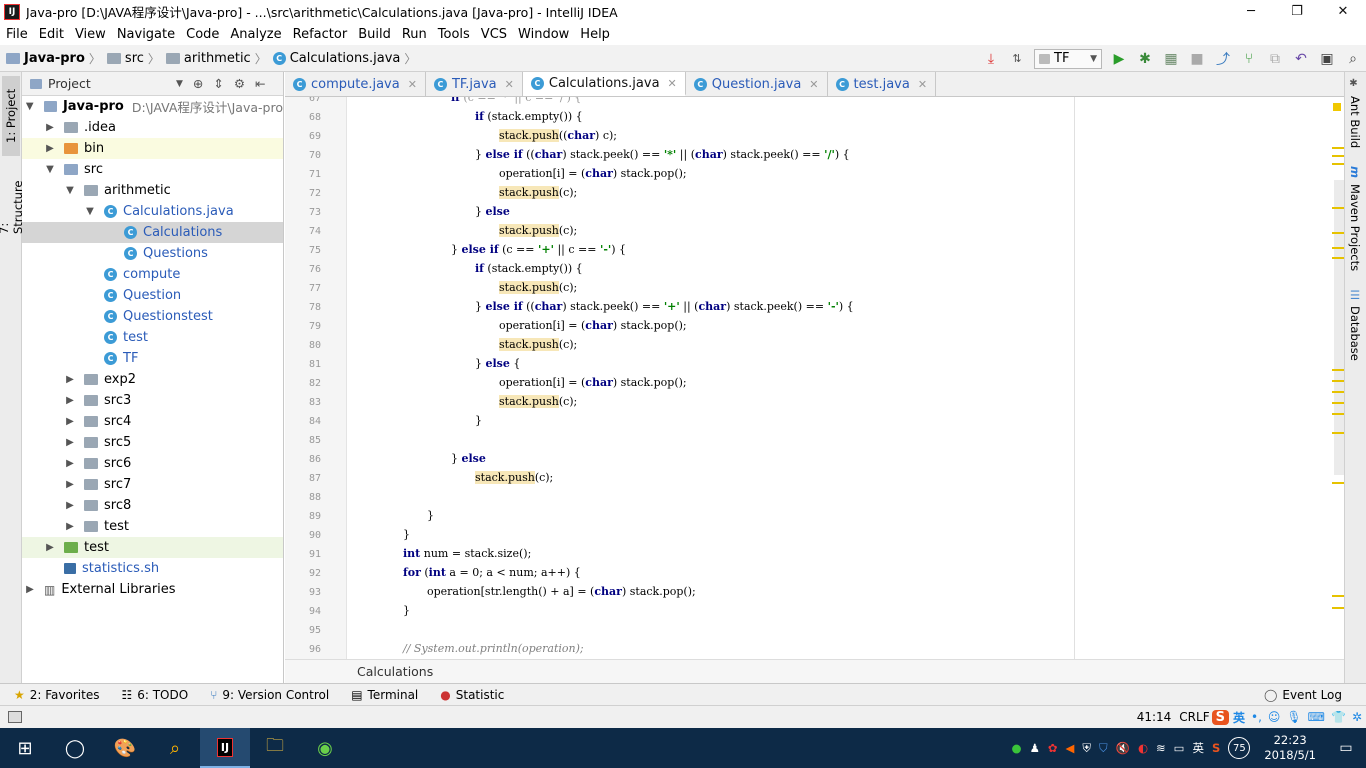  I want to click on inspection-status-icon, so click(1337, 107).